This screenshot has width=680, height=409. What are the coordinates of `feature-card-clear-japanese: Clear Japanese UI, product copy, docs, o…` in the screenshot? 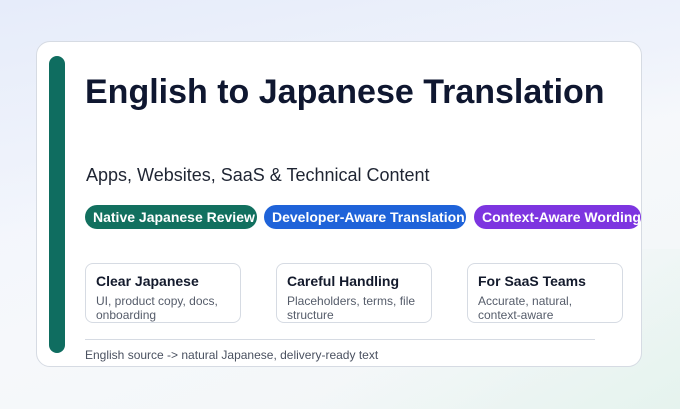 It's located at (163, 293).